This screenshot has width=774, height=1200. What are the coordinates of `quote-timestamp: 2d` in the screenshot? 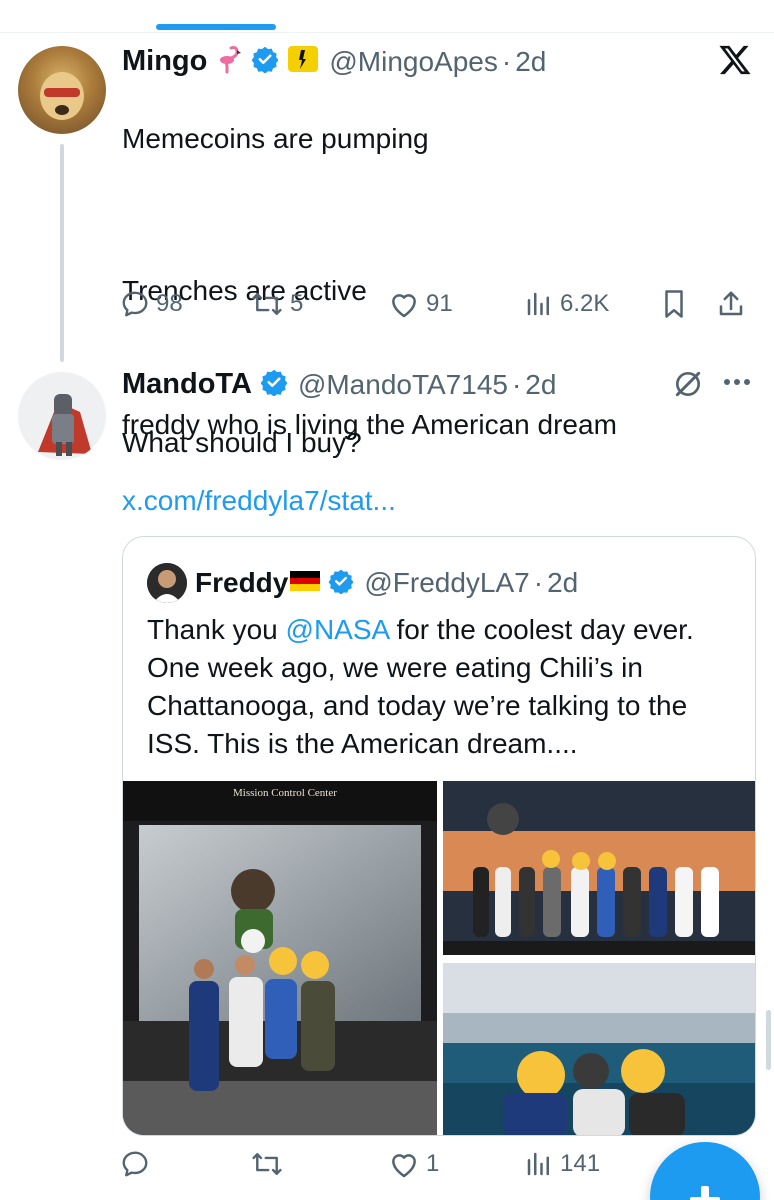 It's located at (562, 583).